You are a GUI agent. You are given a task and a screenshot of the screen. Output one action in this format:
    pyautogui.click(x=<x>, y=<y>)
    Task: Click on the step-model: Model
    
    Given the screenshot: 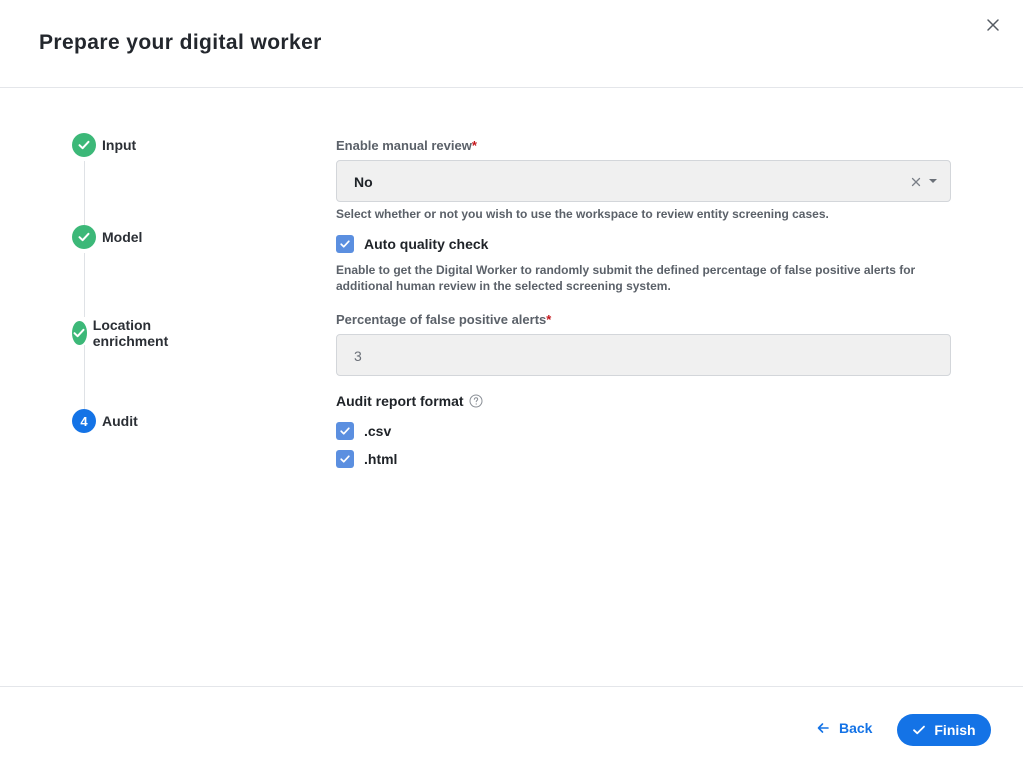 What is the action you would take?
    pyautogui.click(x=107, y=237)
    